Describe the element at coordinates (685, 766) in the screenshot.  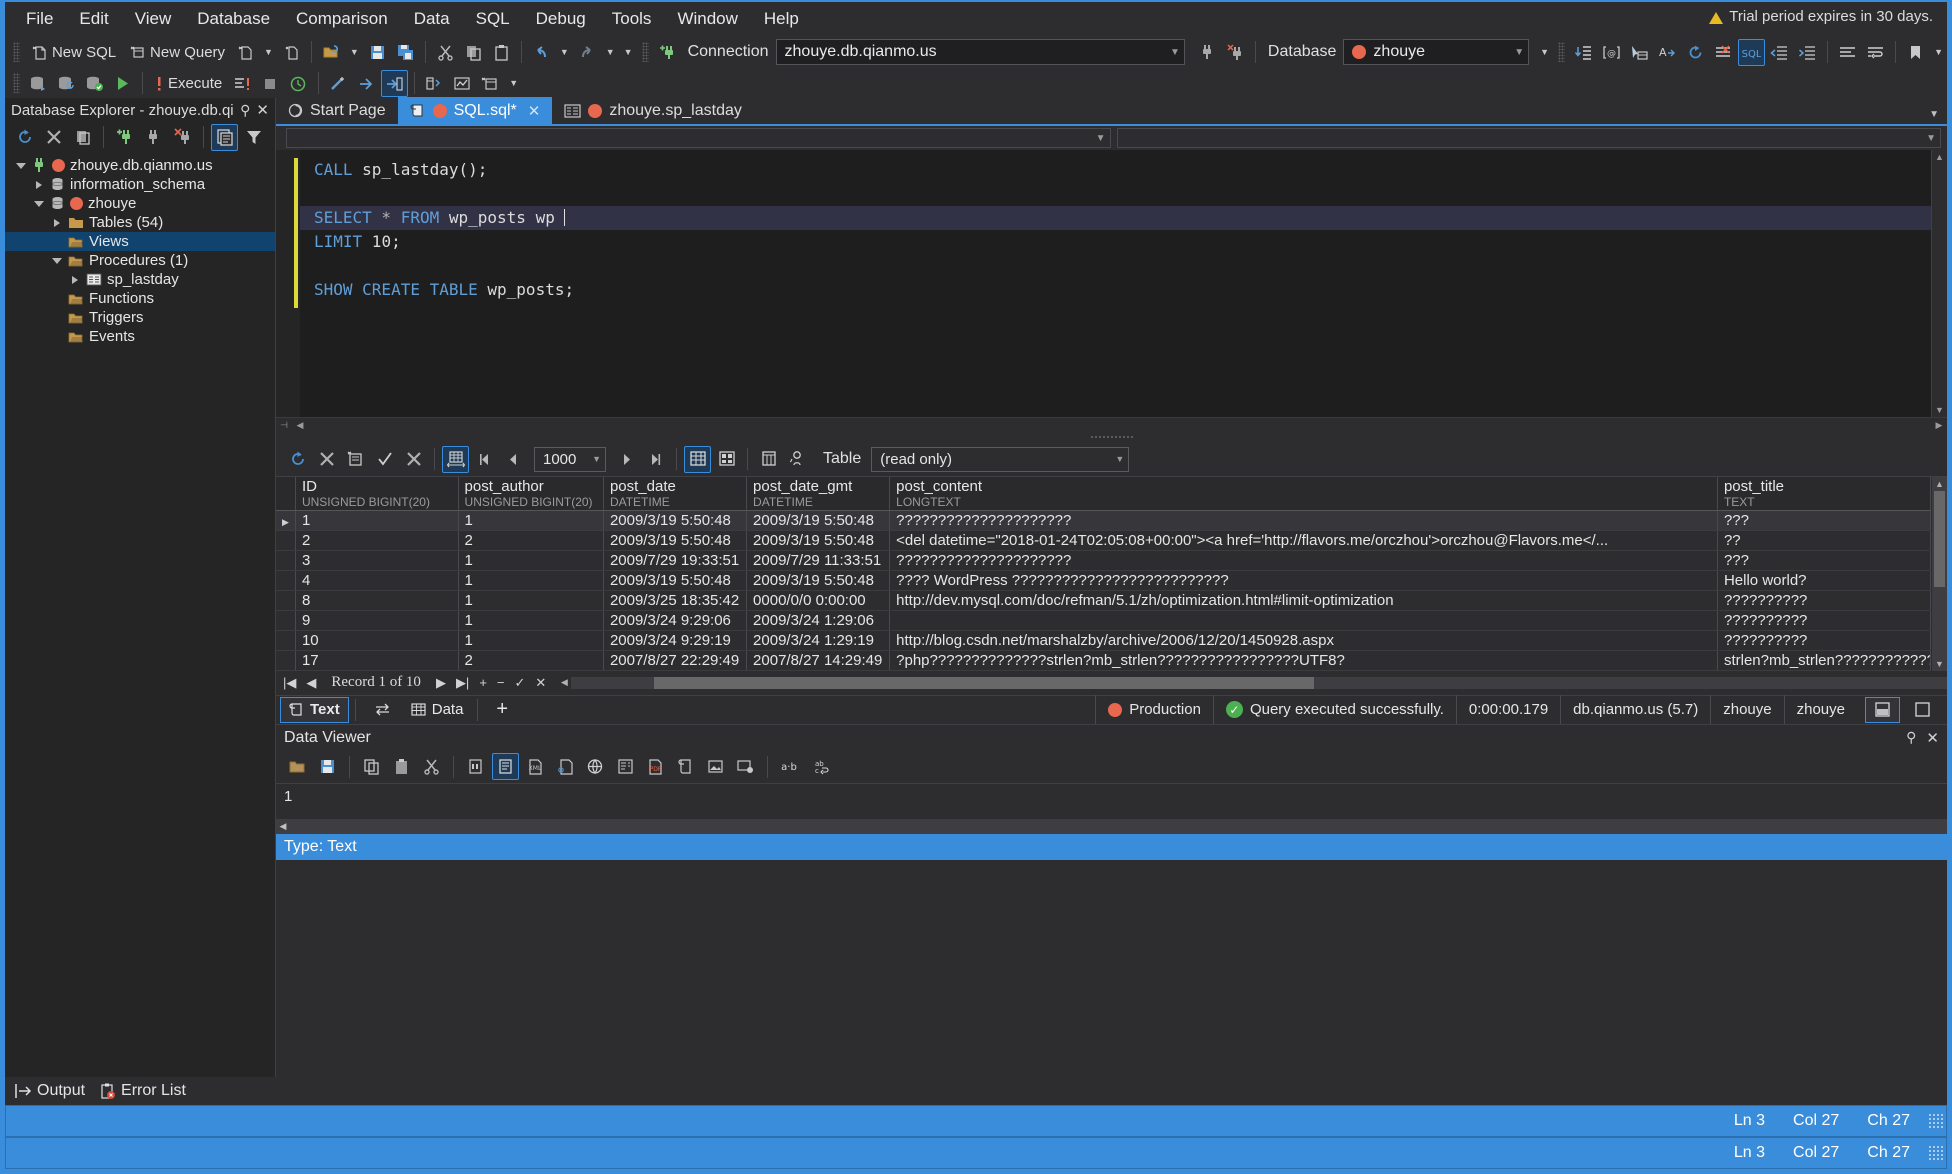
I see `dv-sql-view-button` at that location.